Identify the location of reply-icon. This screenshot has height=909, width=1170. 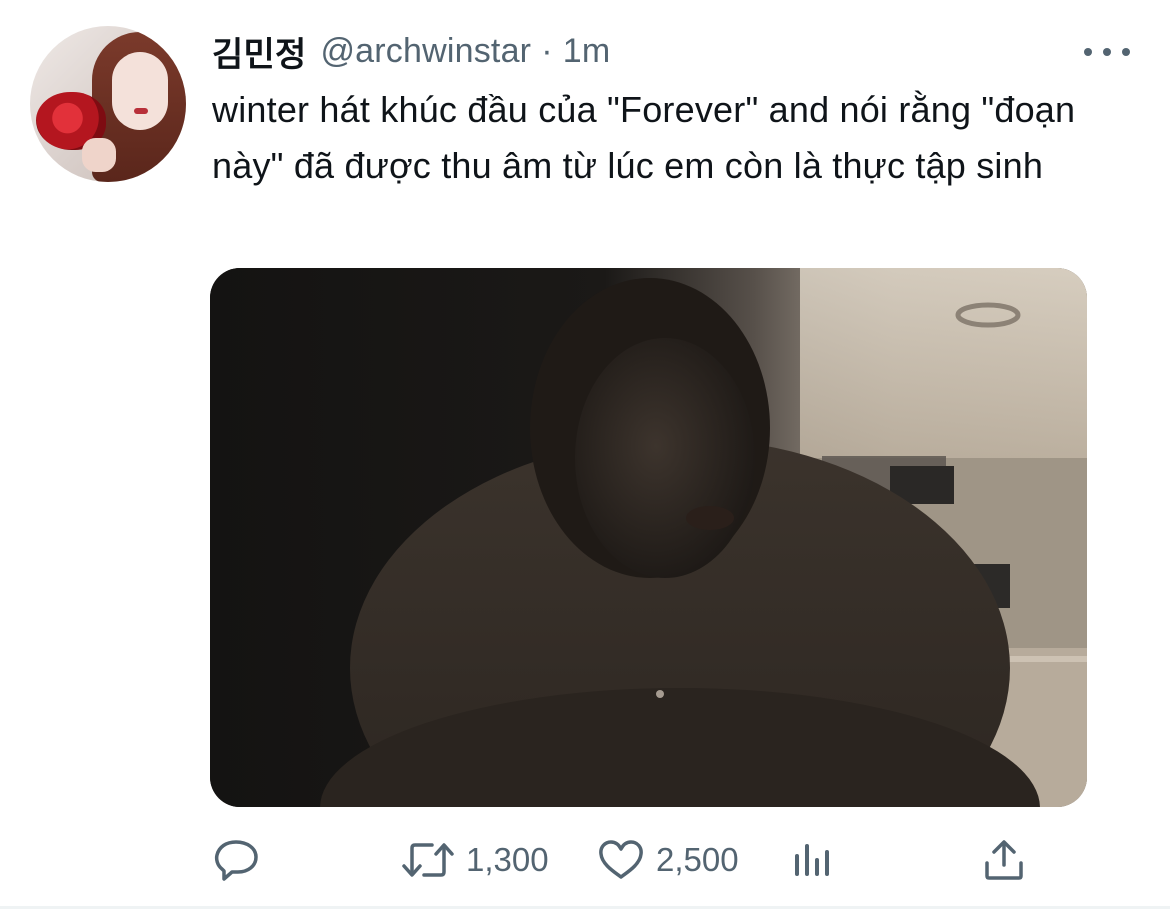
(236, 860).